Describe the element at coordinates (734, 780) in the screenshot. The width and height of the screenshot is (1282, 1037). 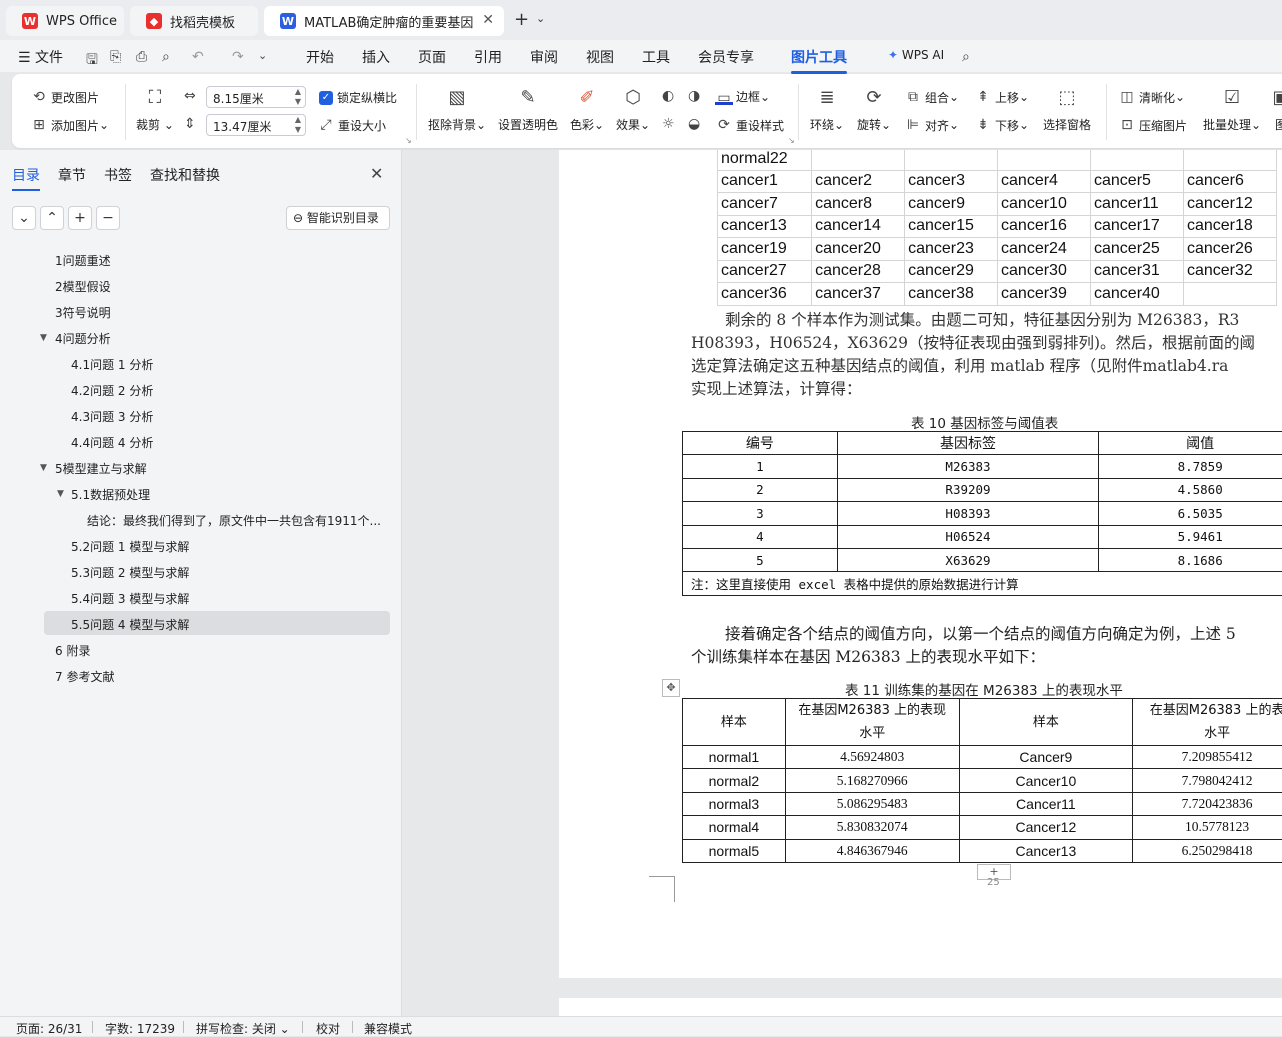
I see `table-cell: normal2` at that location.